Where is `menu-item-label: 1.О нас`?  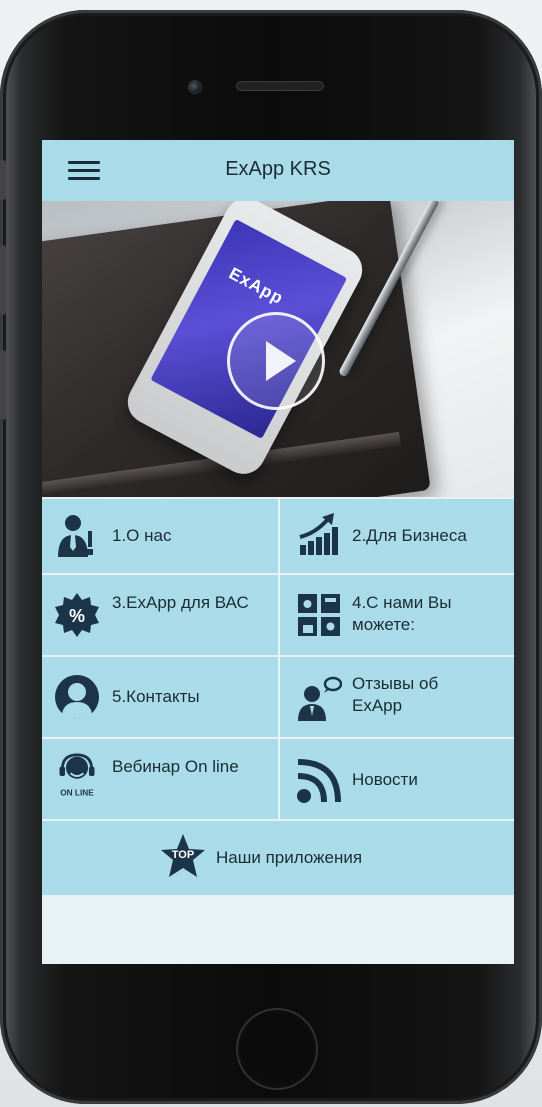 menu-item-label: 1.О нас is located at coordinates (142, 535).